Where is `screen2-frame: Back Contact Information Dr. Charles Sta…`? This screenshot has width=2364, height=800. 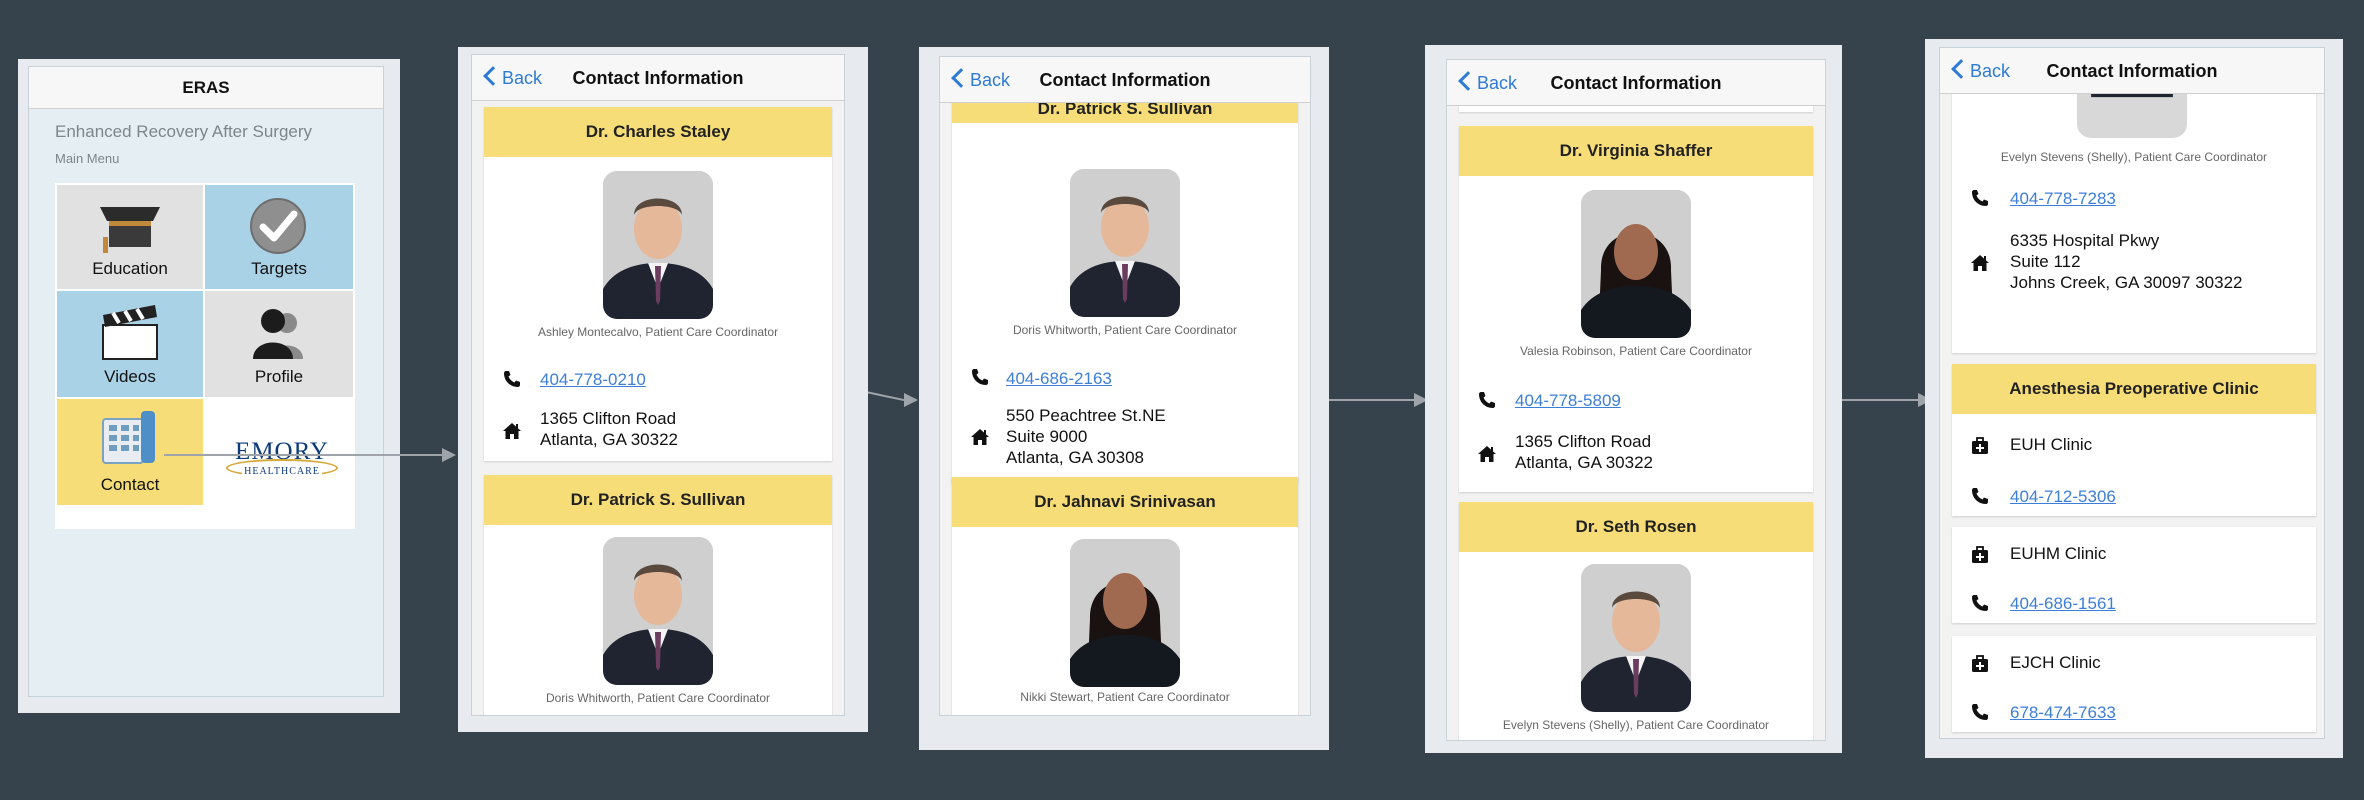
screen2-frame: Back Contact Information Dr. Charles Sta… is located at coordinates (663, 389).